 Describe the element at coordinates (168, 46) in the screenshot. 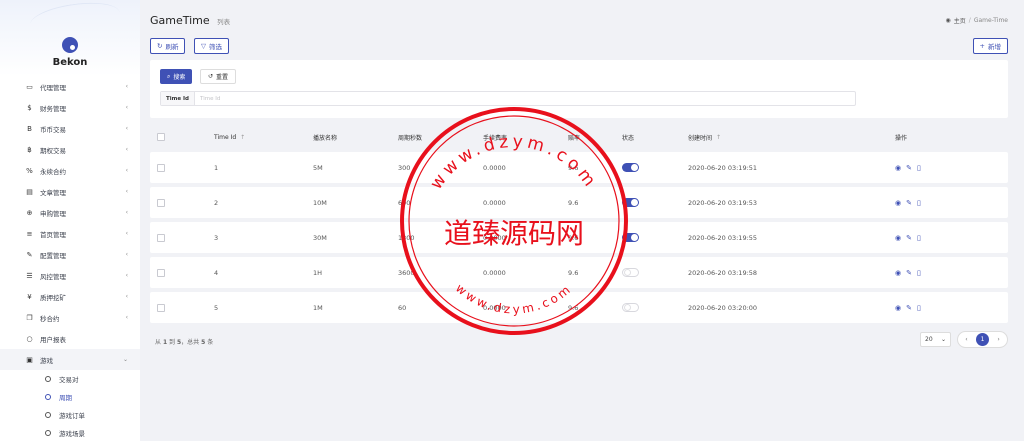

I see `refresh-button: ↻ 刷新` at that location.